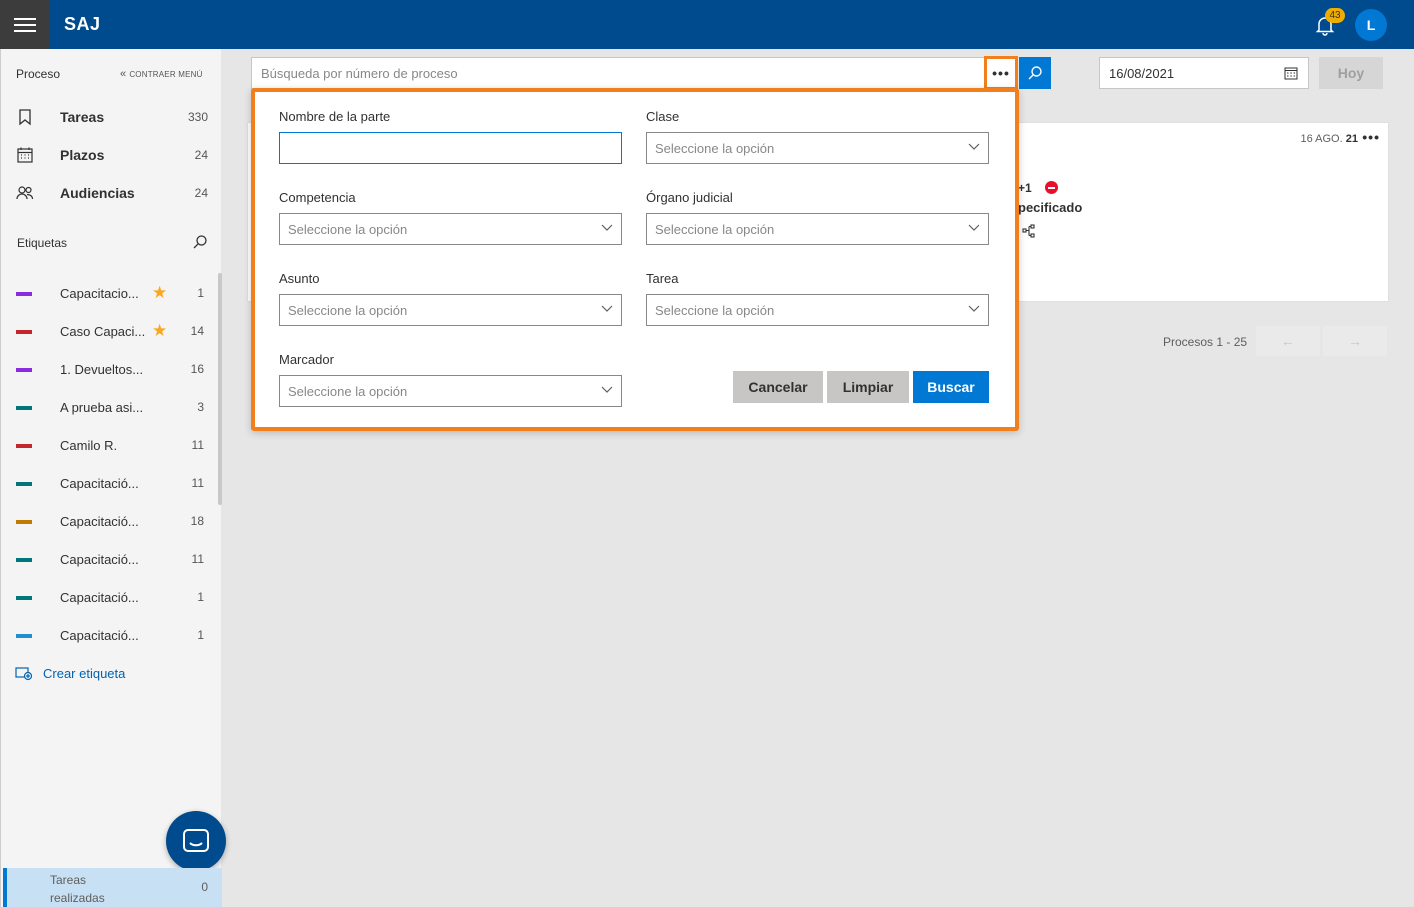  Describe the element at coordinates (778, 387) in the screenshot. I see `cancel-button: Cancelar` at that location.